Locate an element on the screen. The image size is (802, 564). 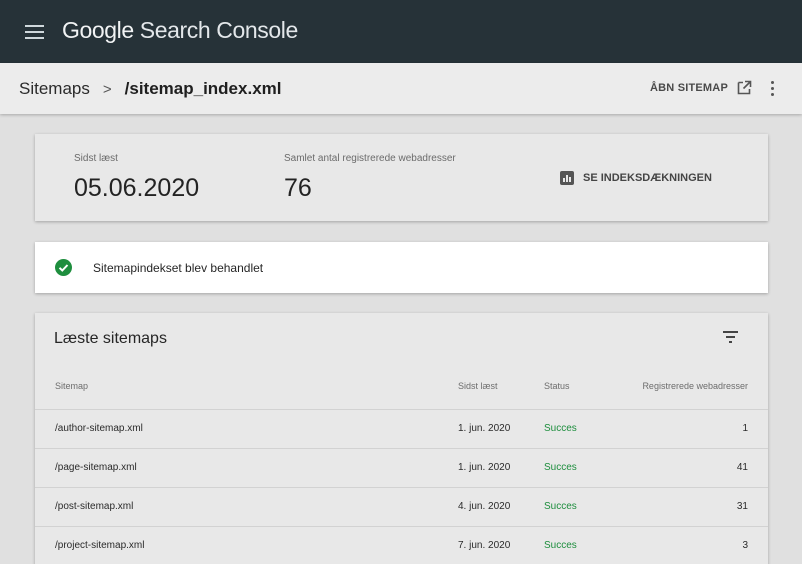
cell-last-read: 7. jun. 2020 is located at coordinates (484, 545).